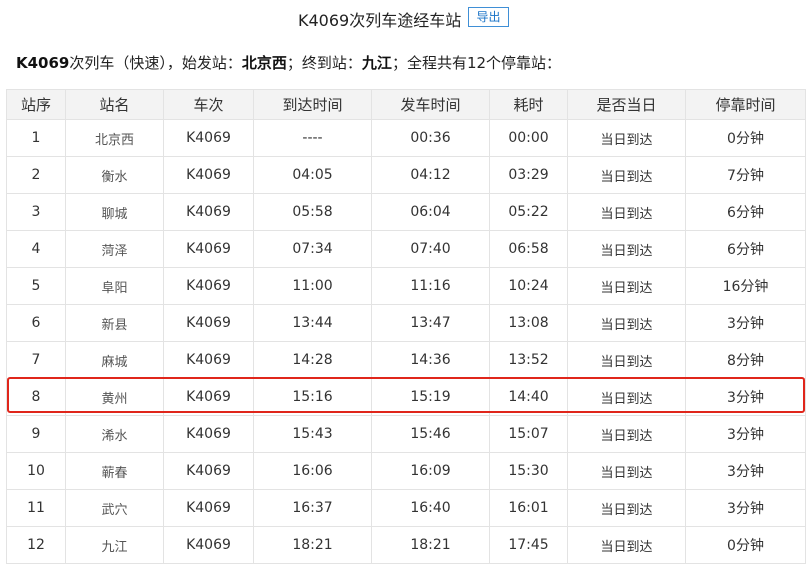 Image resolution: width=811 pixels, height=567 pixels. What do you see at coordinates (155, 63) in the screenshot?
I see `summary-text-train: 次列车（快速），始发站：` at bounding box center [155, 63].